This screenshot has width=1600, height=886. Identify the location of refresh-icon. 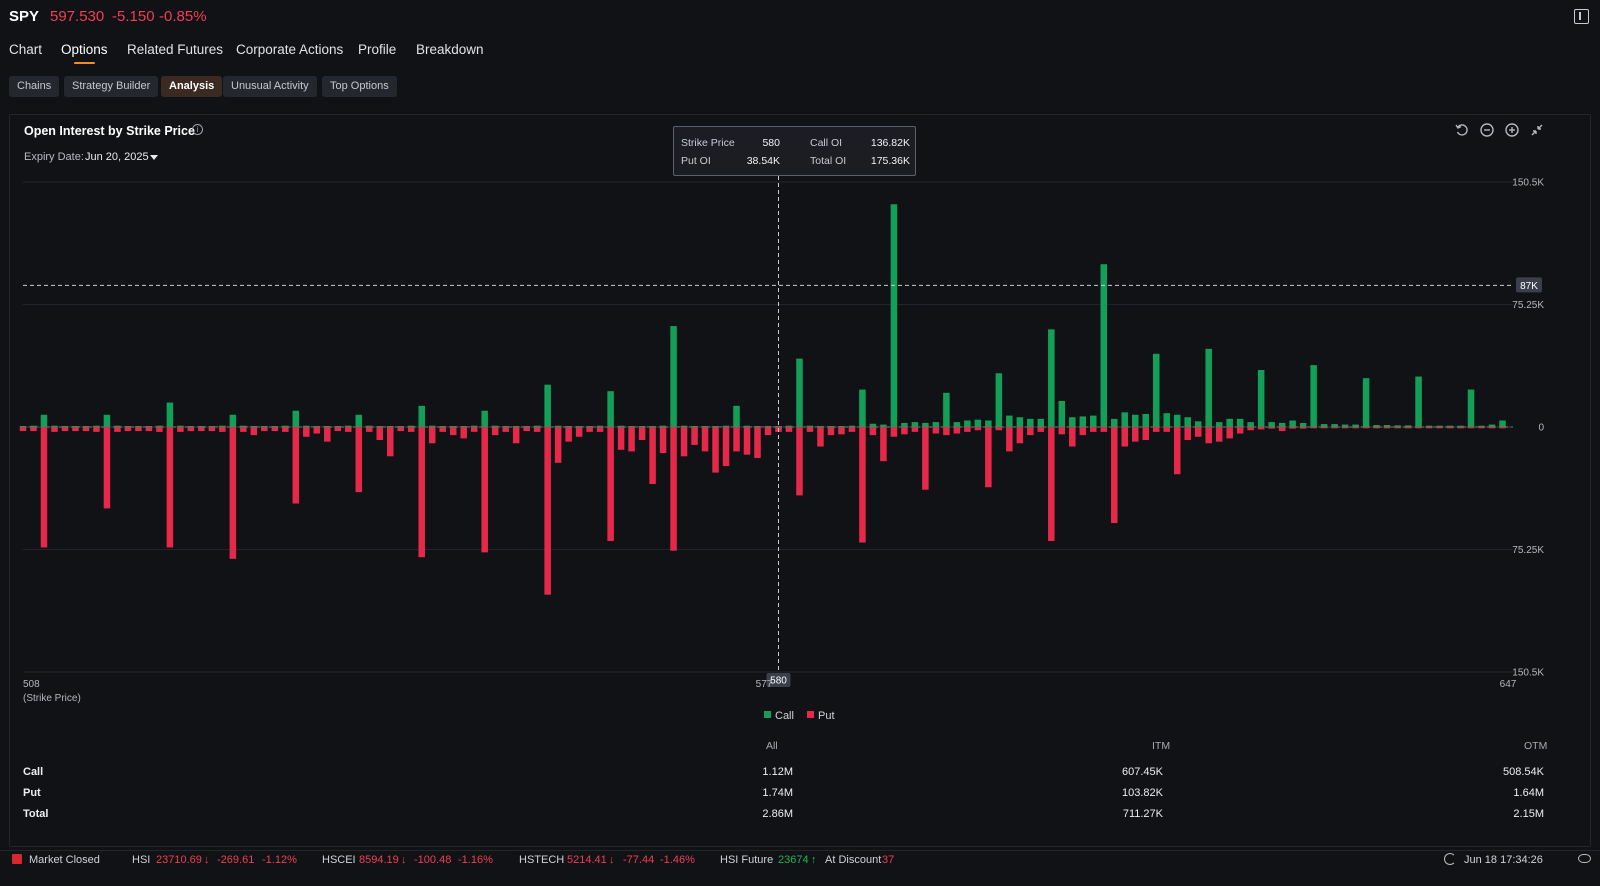
(1450, 859).